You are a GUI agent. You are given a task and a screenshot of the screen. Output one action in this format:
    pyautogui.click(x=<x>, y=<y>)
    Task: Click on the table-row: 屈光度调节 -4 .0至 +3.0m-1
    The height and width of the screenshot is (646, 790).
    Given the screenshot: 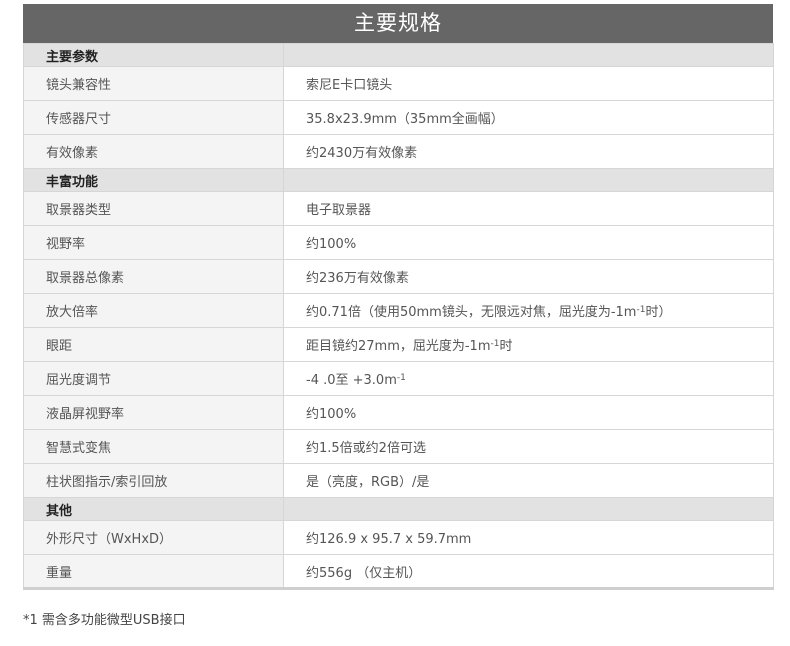 What is the action you would take?
    pyautogui.click(x=398, y=378)
    